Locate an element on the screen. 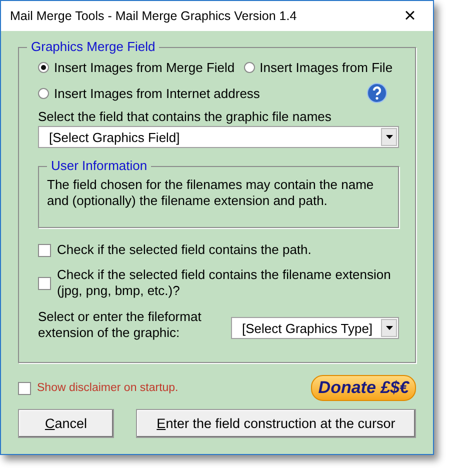 The image size is (449, 469). group-title: User Information is located at coordinates (99, 165).